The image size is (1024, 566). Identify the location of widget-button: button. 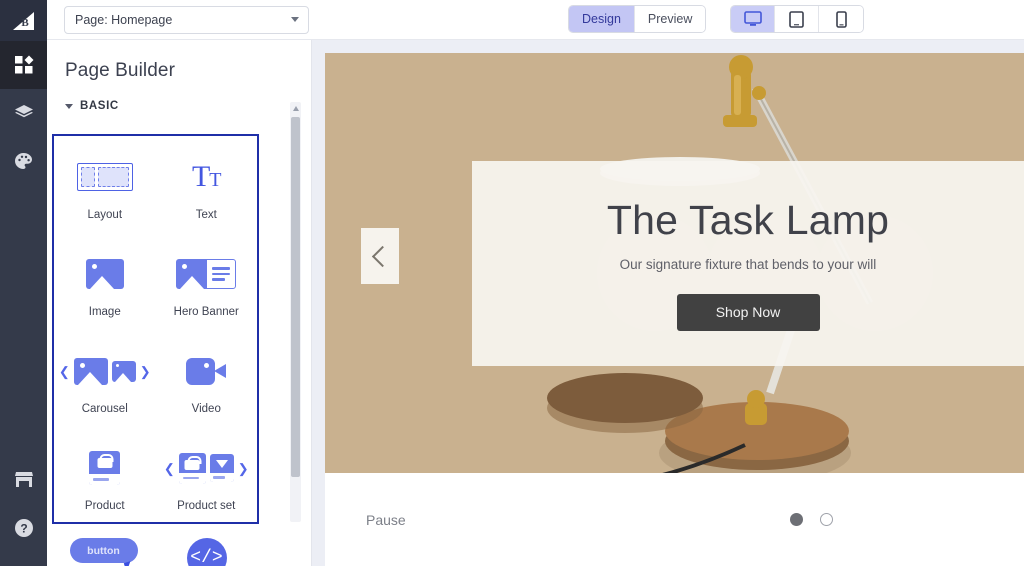
(103, 548).